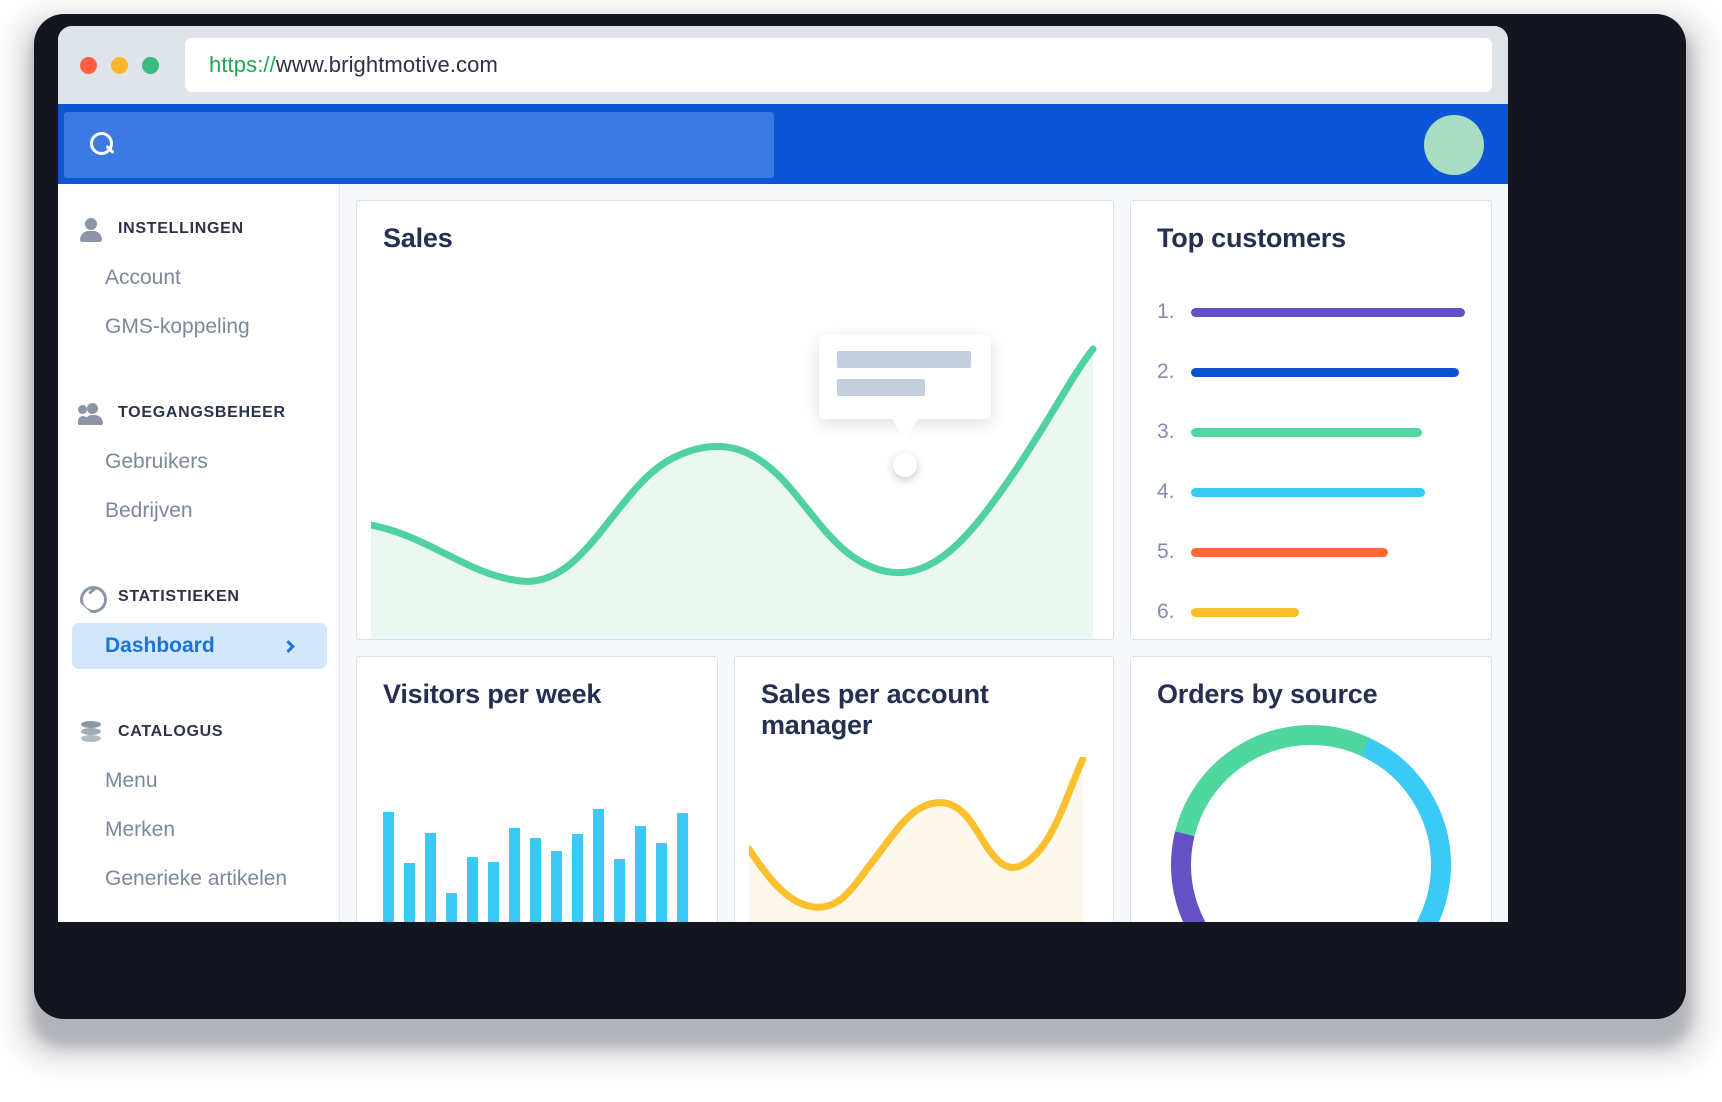 The height and width of the screenshot is (1102, 1722). I want to click on card-title-visitors: Visitors per week, so click(492, 694).